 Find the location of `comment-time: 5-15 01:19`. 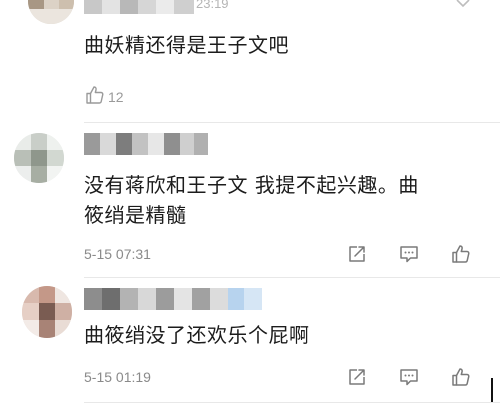

comment-time: 5-15 01:19 is located at coordinates (117, 377).